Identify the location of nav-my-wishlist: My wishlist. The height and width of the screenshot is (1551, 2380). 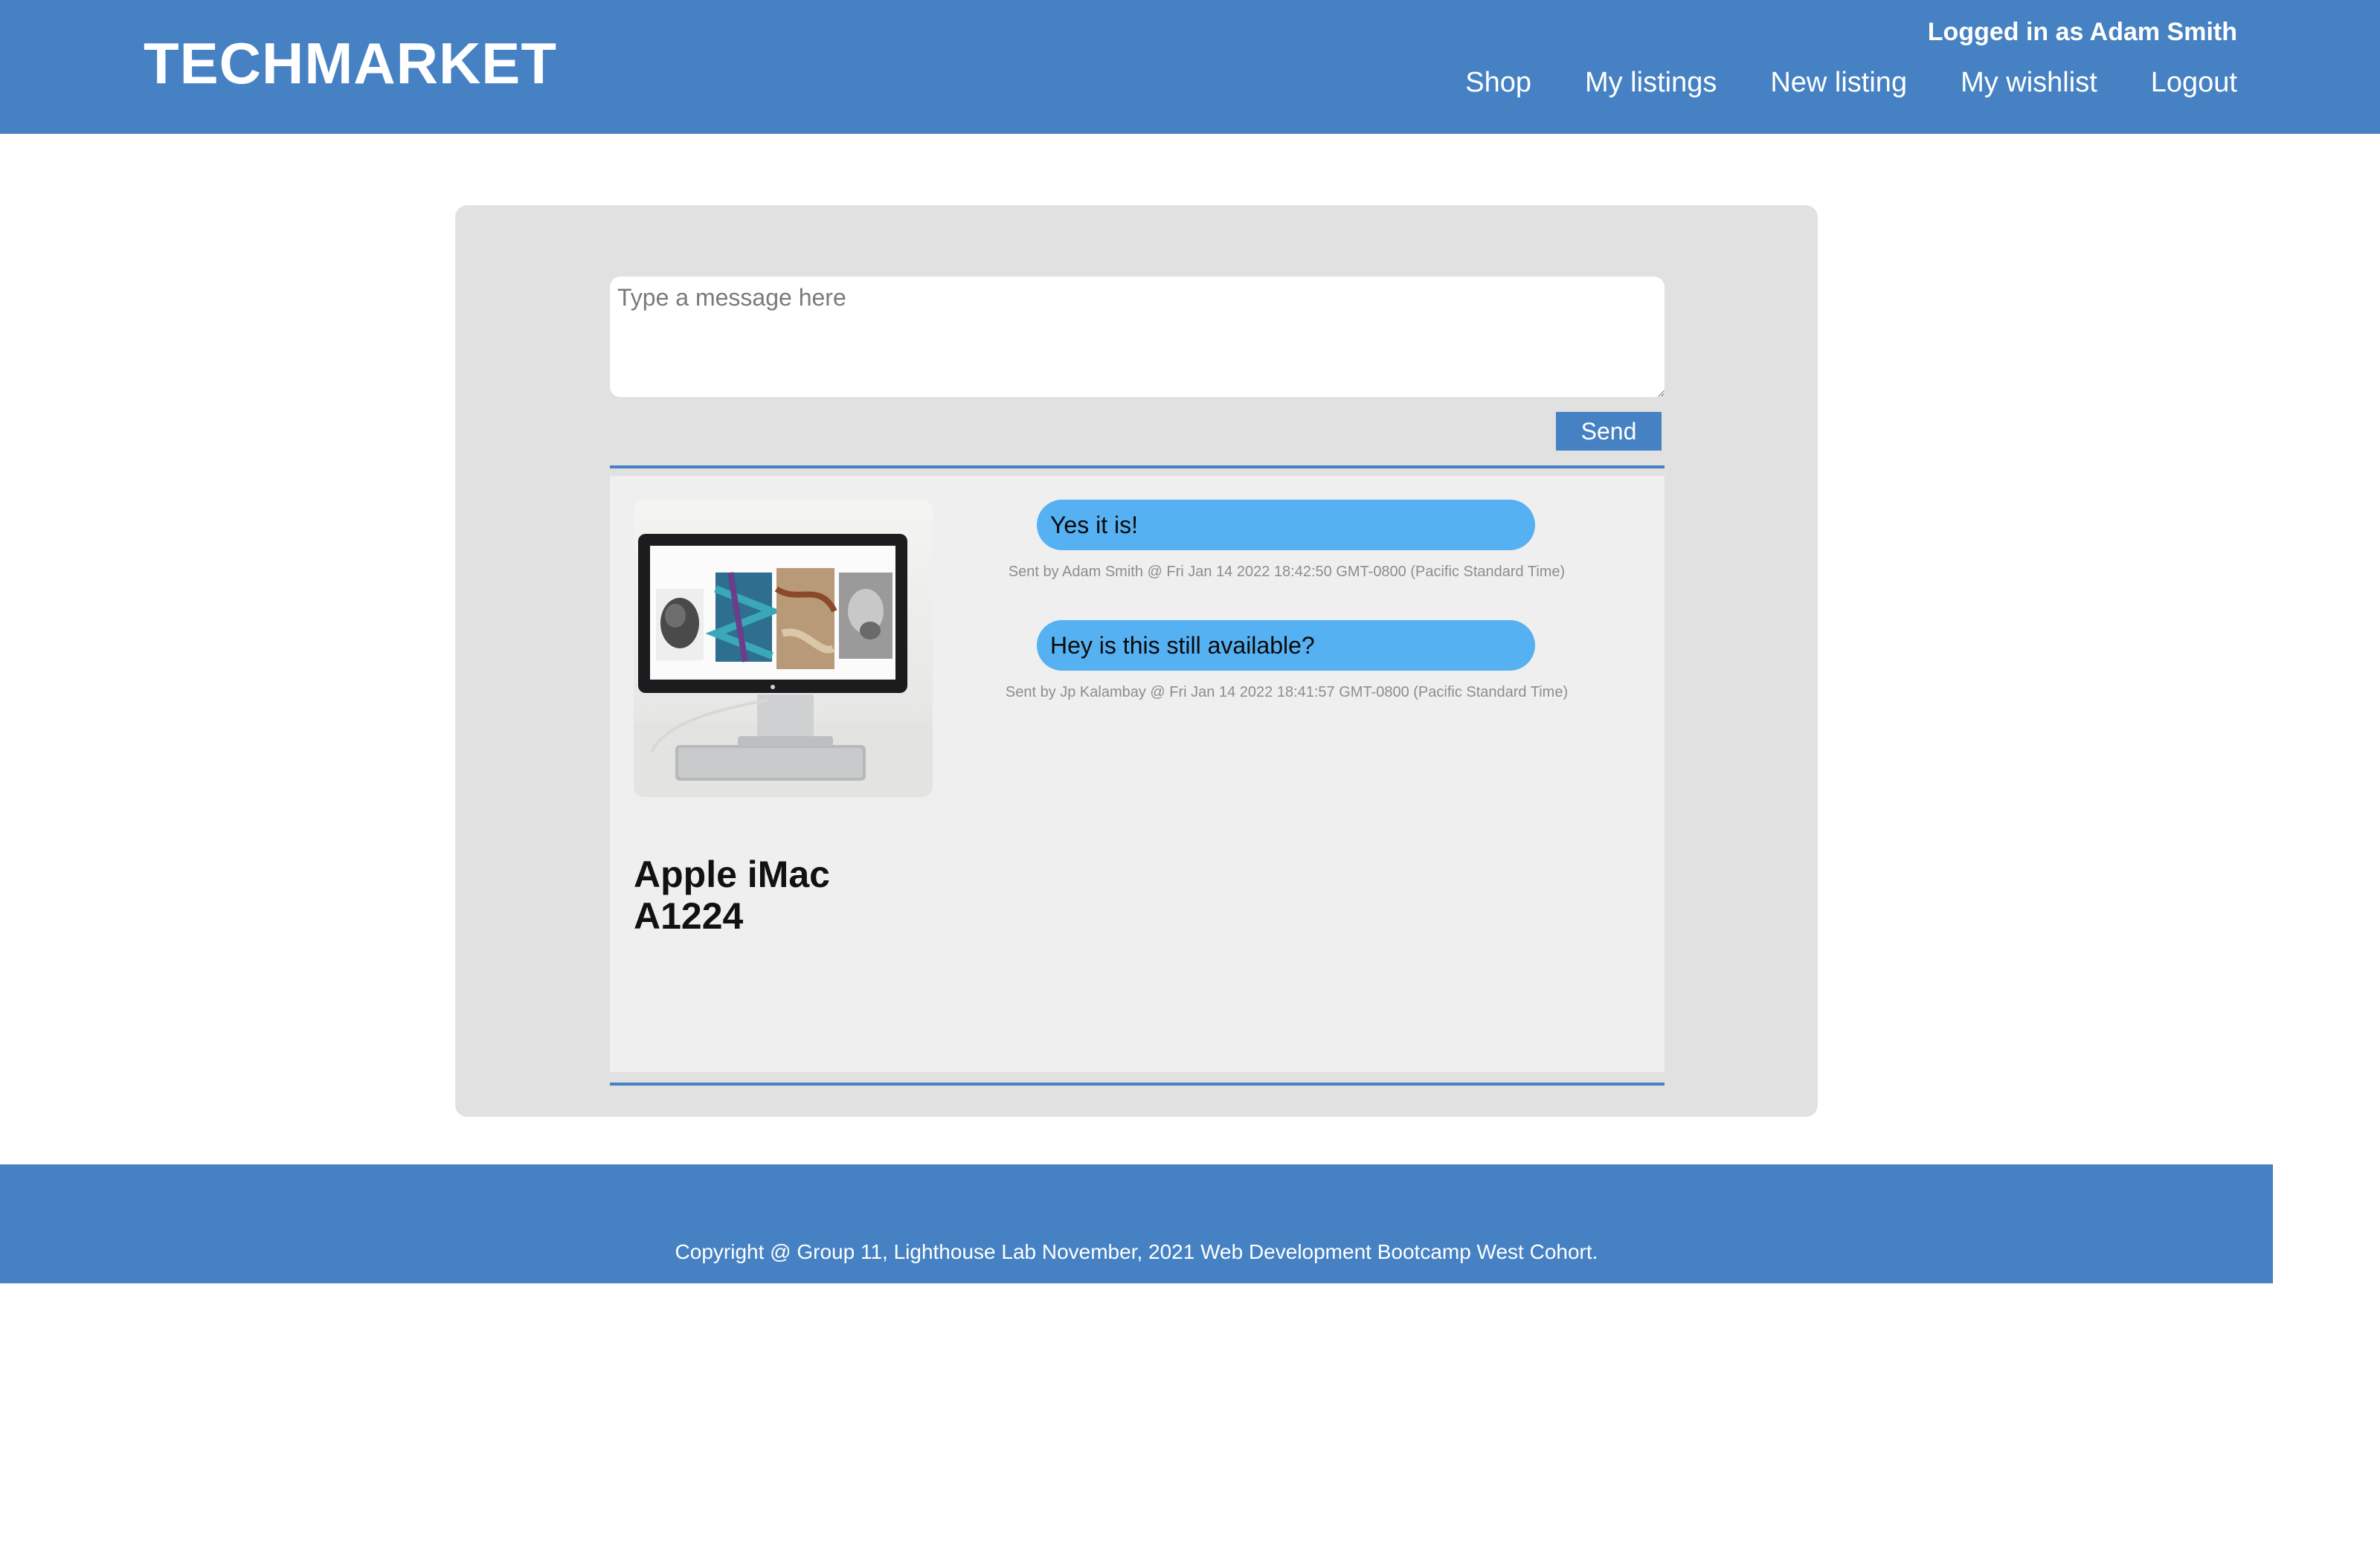
(2029, 83).